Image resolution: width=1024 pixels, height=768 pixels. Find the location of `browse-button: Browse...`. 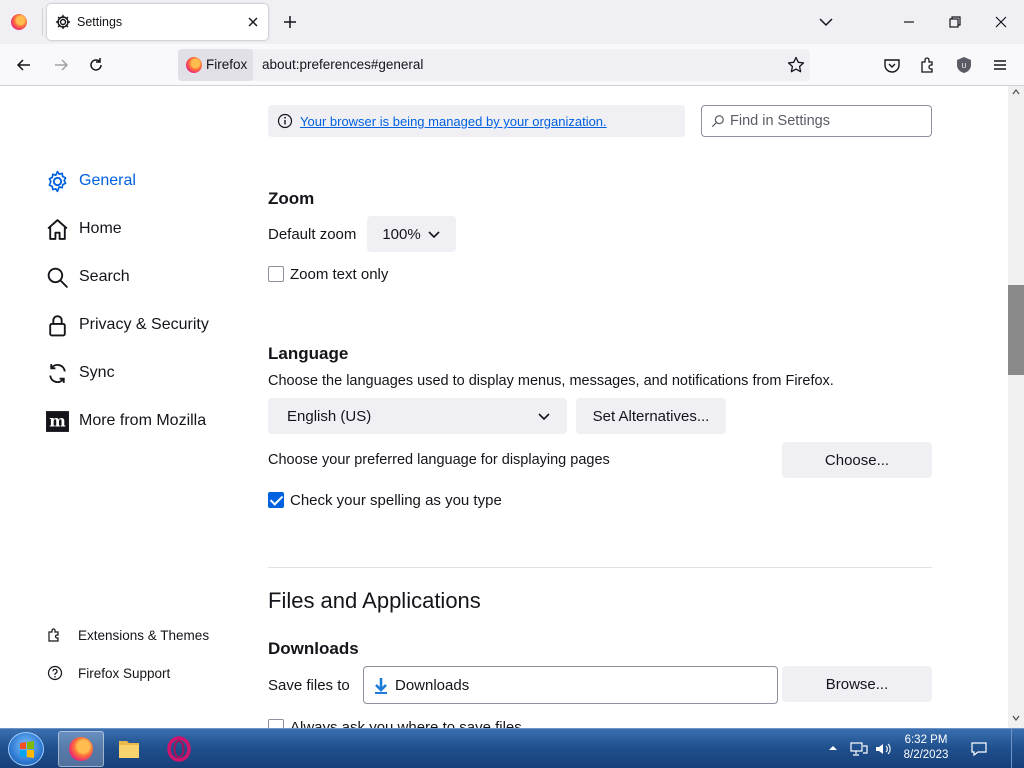

browse-button: Browse... is located at coordinates (857, 684).